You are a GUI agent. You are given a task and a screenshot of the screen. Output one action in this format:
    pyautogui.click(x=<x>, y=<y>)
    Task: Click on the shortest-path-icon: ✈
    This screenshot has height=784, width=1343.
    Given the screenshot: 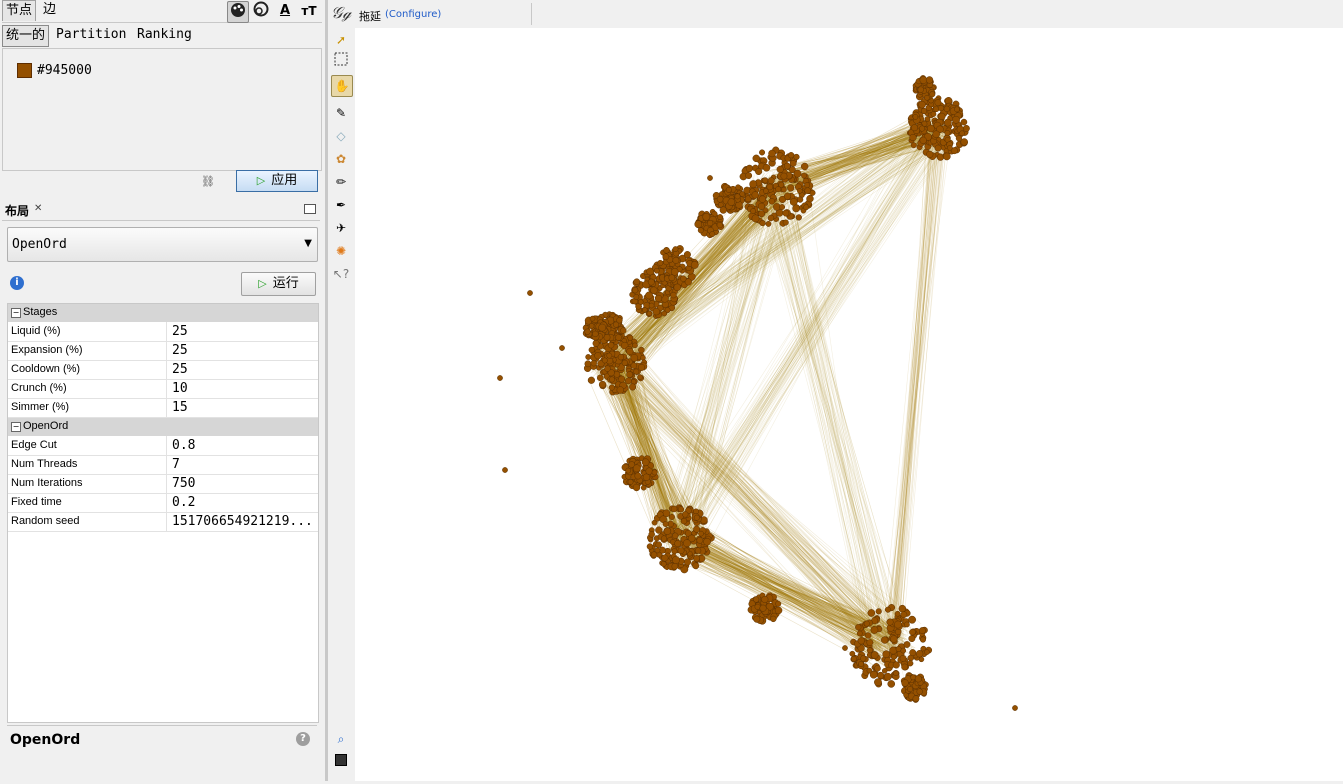 What is the action you would take?
    pyautogui.click(x=341, y=228)
    